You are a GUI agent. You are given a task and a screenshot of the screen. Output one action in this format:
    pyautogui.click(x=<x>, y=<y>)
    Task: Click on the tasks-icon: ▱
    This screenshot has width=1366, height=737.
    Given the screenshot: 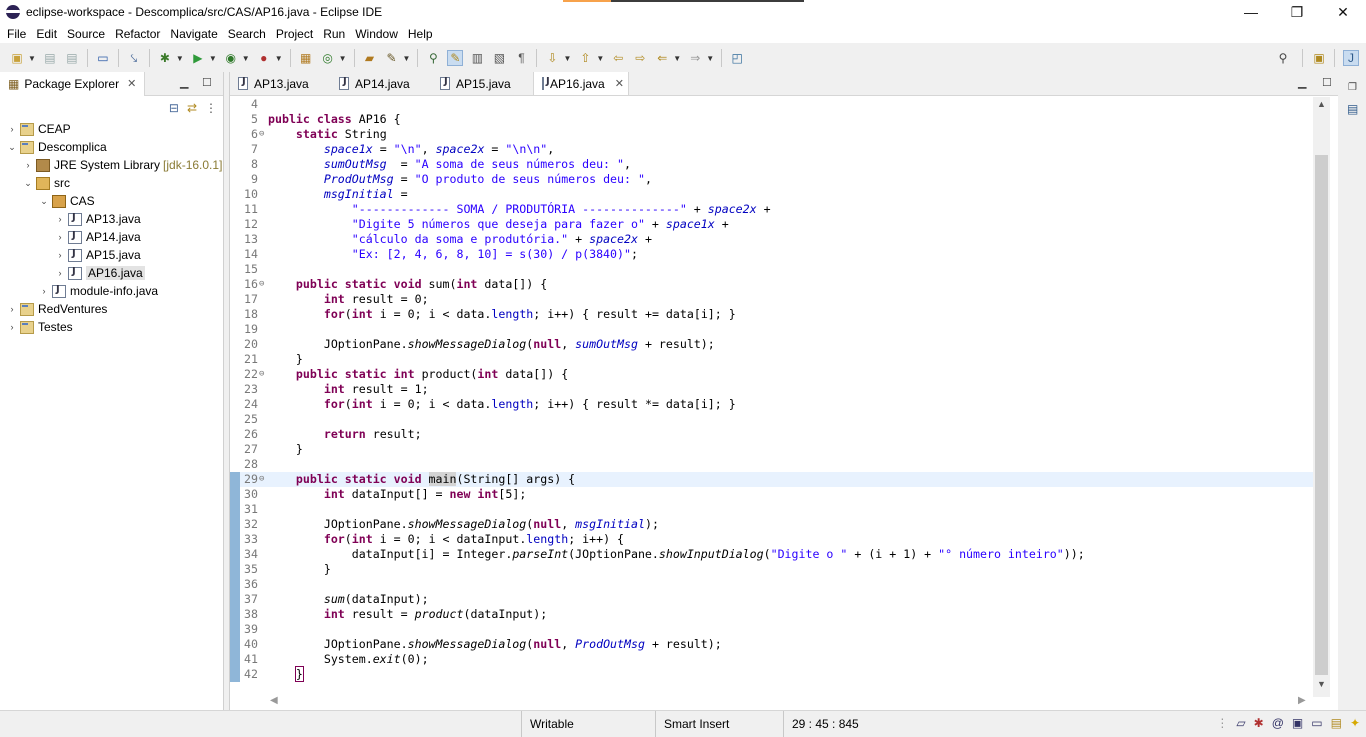 What is the action you would take?
    pyautogui.click(x=1240, y=723)
    